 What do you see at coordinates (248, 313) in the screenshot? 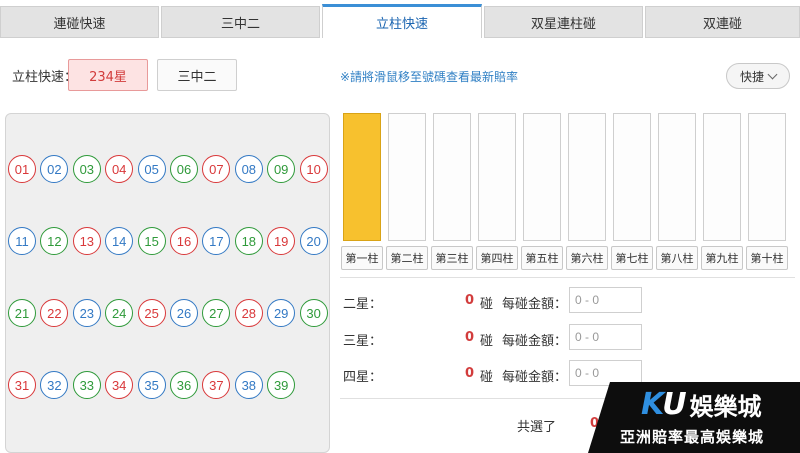
I see `number-ball: 28` at bounding box center [248, 313].